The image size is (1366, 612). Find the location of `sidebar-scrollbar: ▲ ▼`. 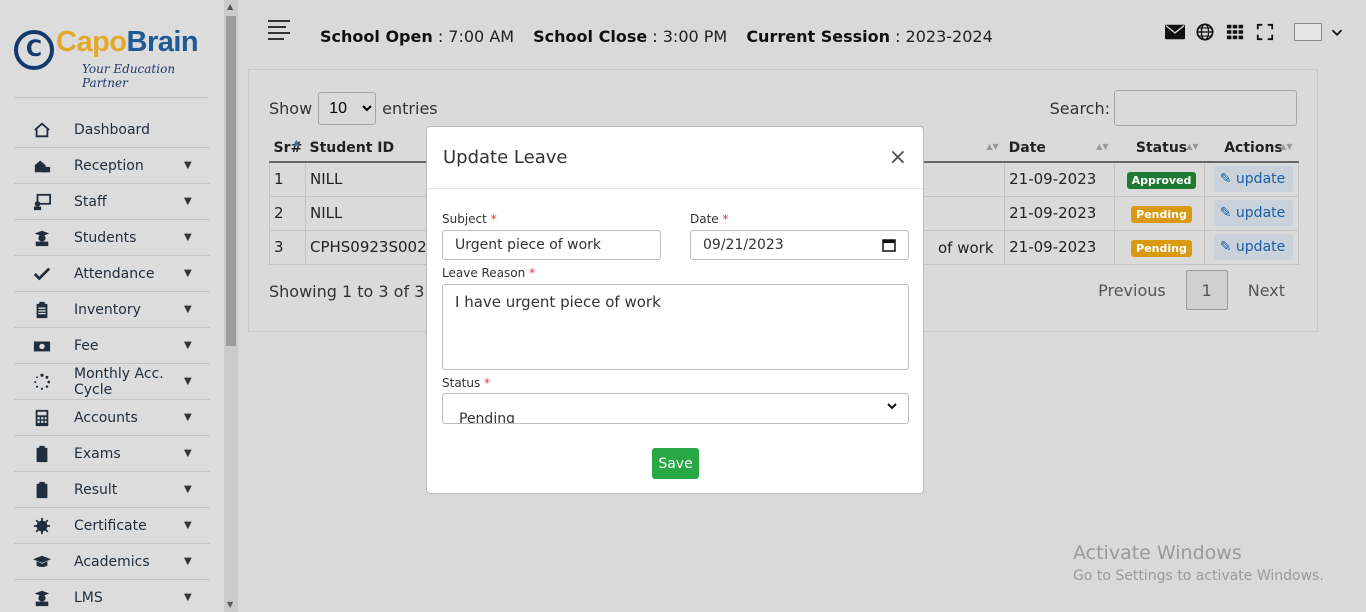

sidebar-scrollbar: ▲ ▼ is located at coordinates (231, 306).